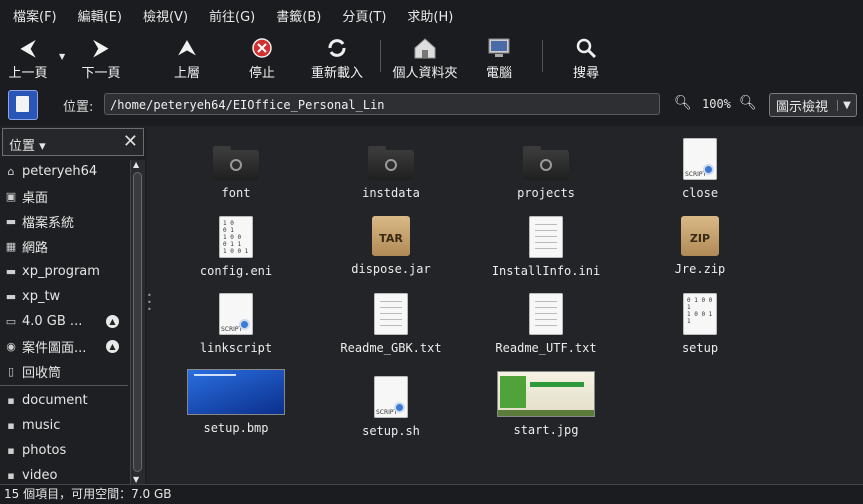 This screenshot has width=863, height=504. I want to click on binary-file-icon: 0 1 0 0 11 0 0 1 1, so click(700, 314).